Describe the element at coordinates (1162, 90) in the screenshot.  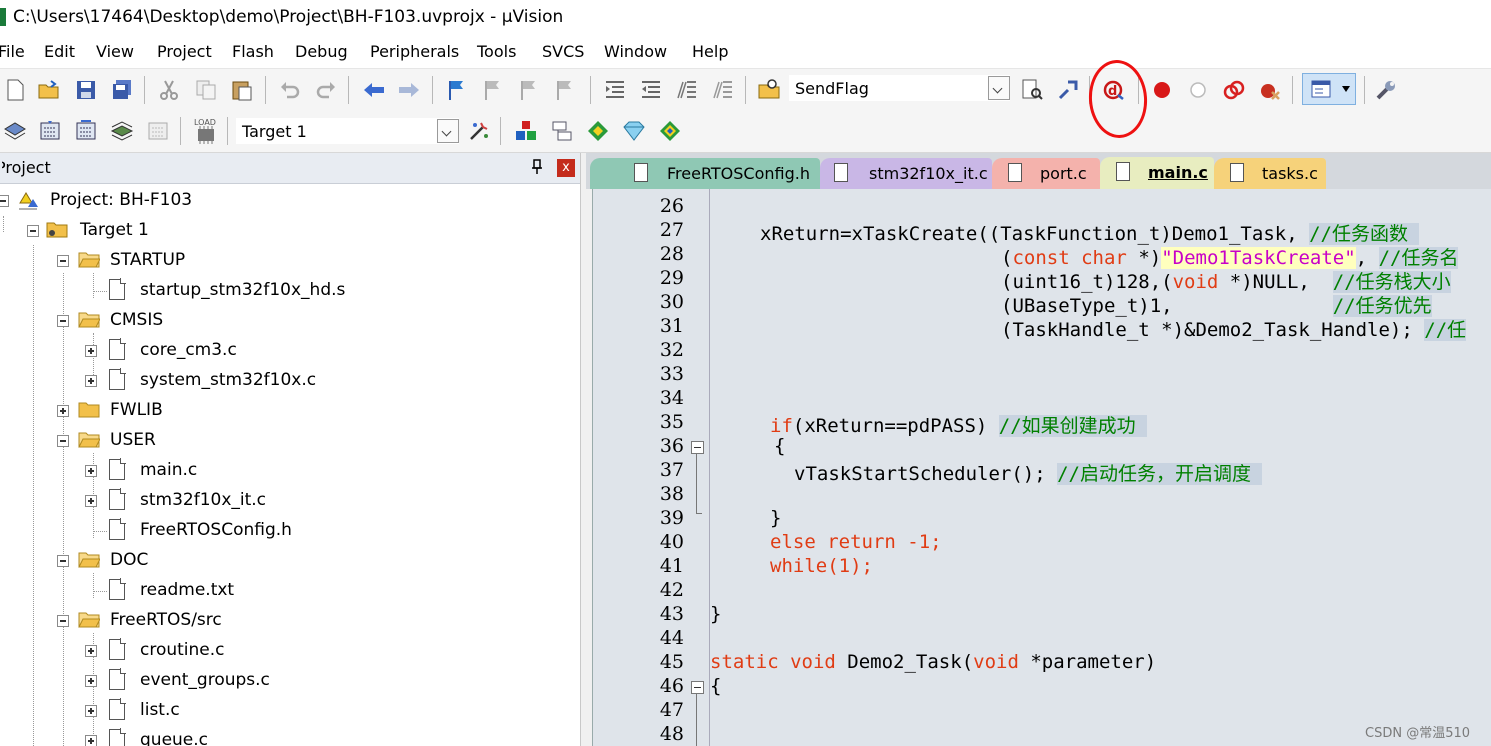
I see `insert-breakpoint-icon` at that location.